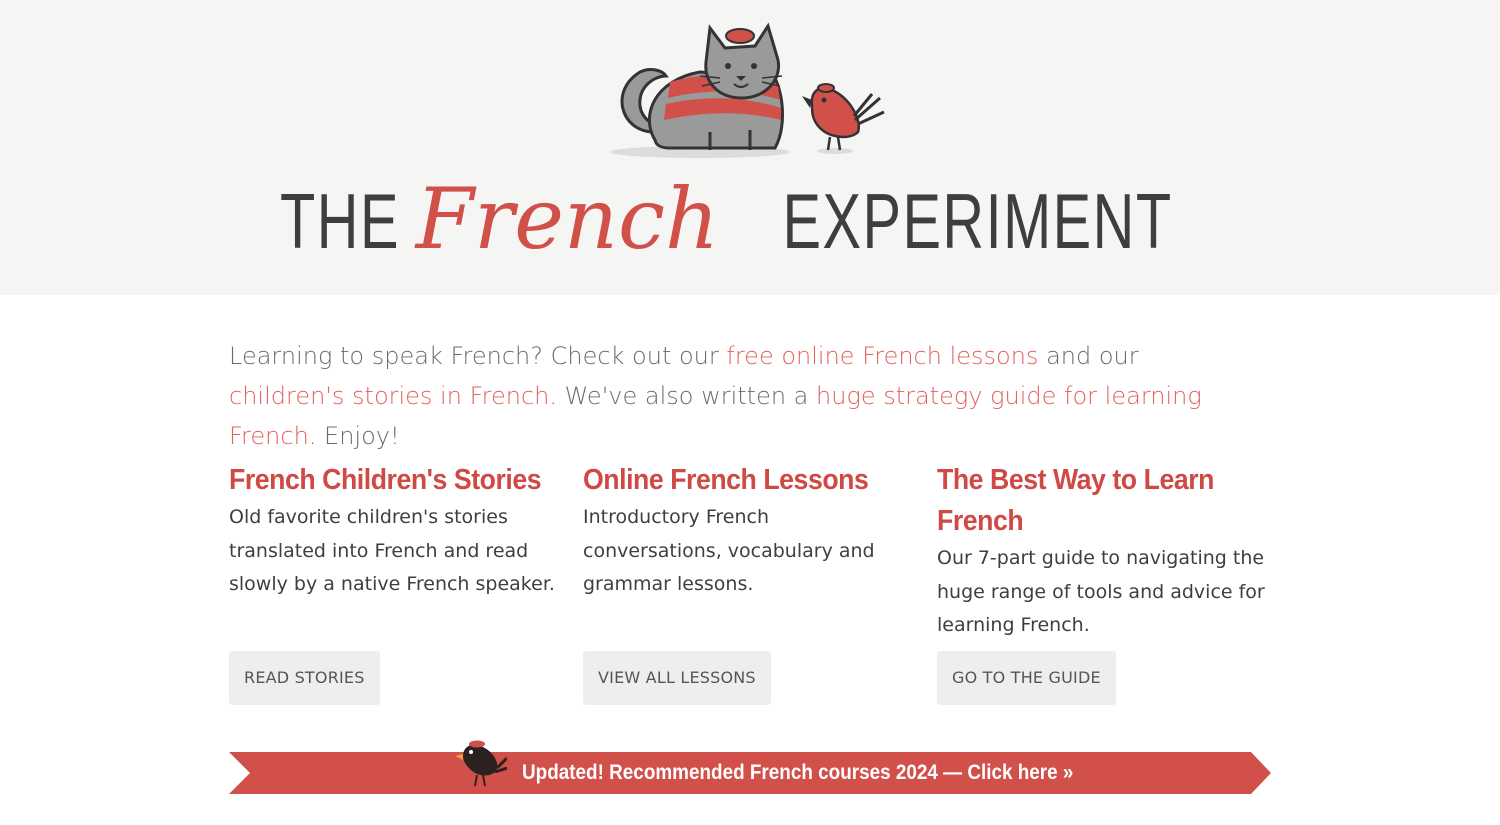  I want to click on intro-text: and our, so click(1088, 356).